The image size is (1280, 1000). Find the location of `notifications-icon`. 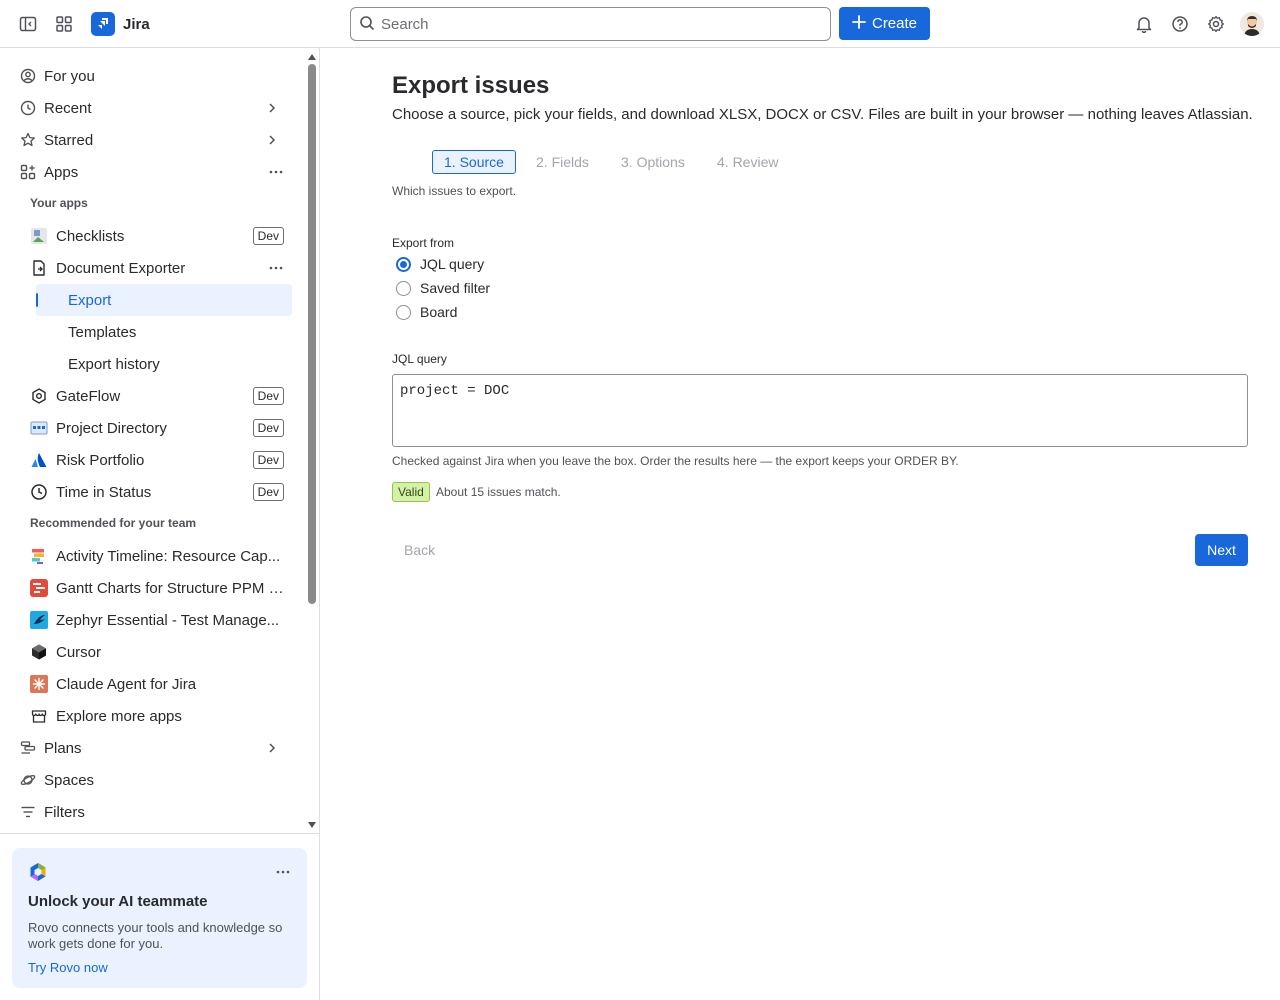

notifications-icon is located at coordinates (1144, 24).